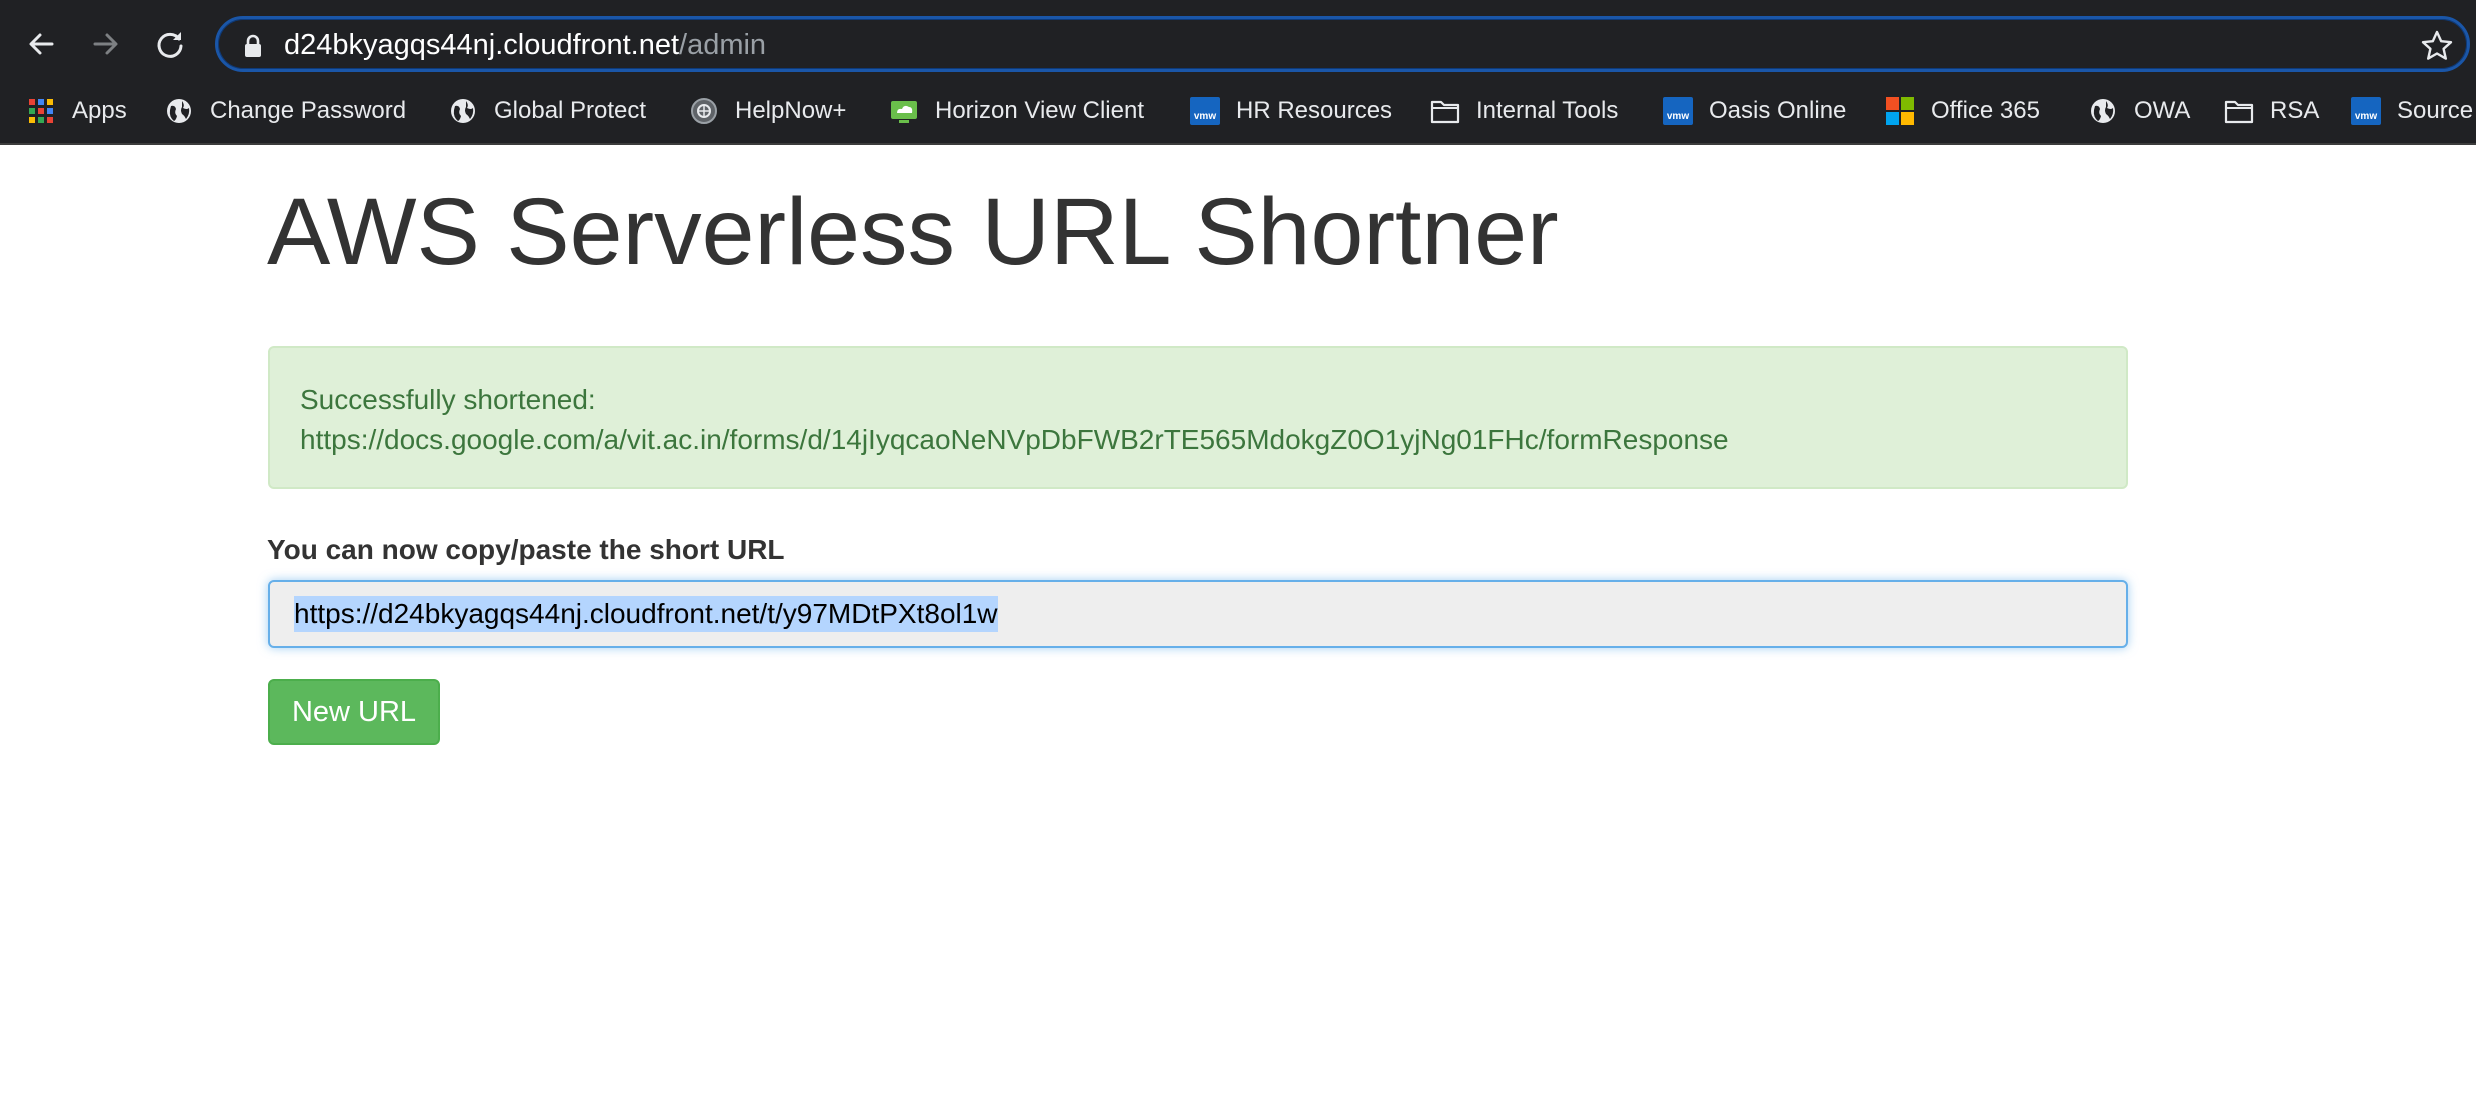 The width and height of the screenshot is (2476, 1110). I want to click on bookmark-label: Internal Tools, so click(1547, 110).